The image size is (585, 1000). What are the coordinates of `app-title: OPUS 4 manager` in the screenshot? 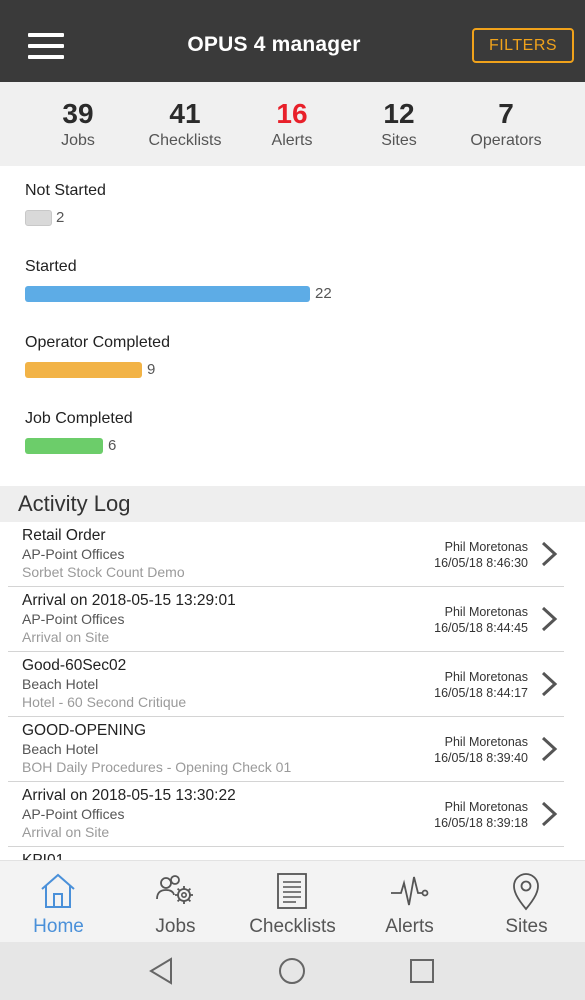 It's located at (274, 44).